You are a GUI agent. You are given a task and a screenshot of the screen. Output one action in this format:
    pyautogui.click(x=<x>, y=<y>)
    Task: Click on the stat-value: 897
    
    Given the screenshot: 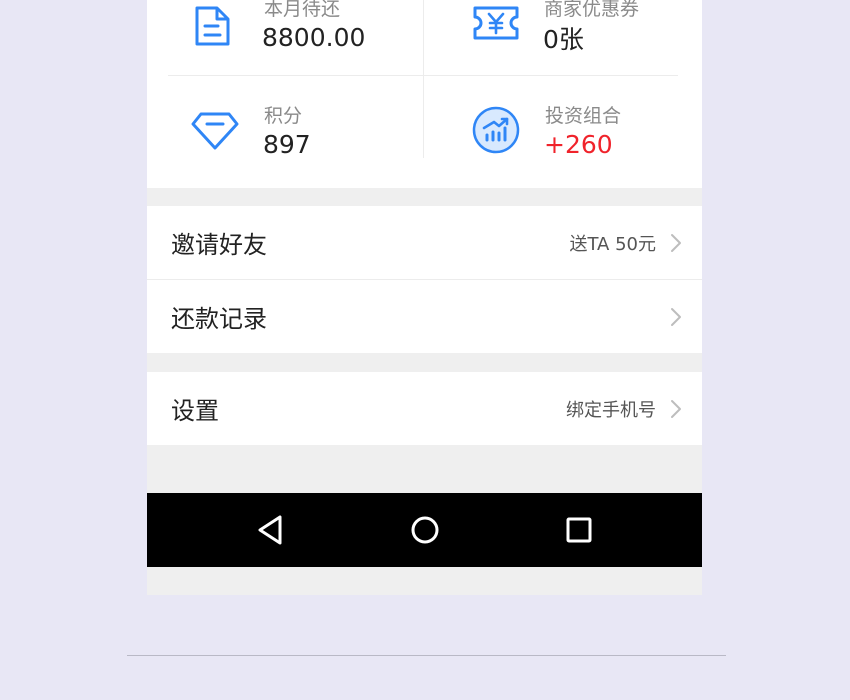 What is the action you would take?
    pyautogui.click(x=287, y=144)
    